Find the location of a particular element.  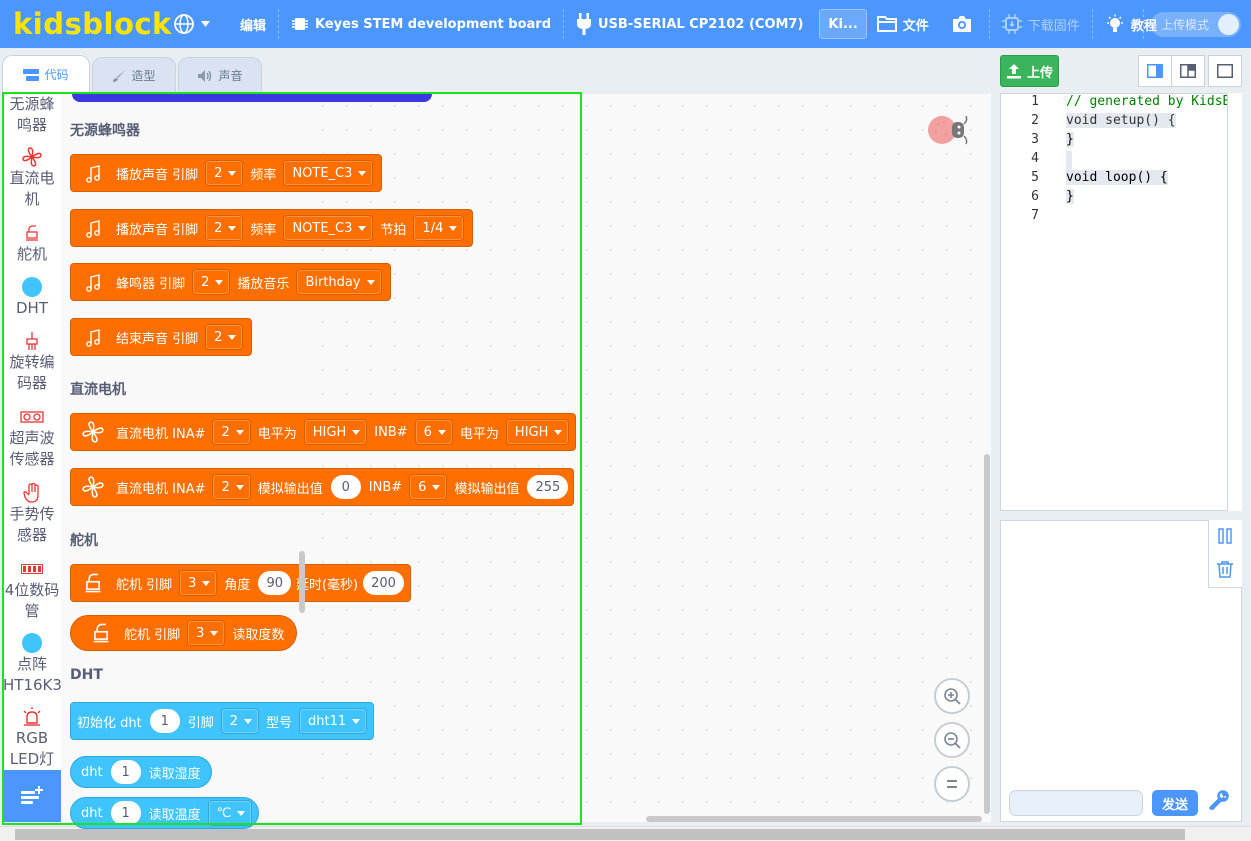

fan-icon is located at coordinates (32, 157).